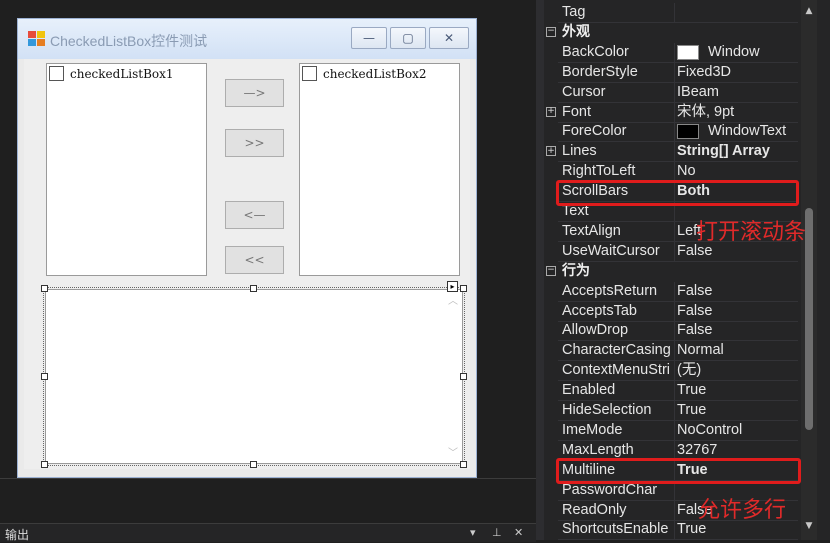  I want to click on property-value: Normal, so click(738, 350).